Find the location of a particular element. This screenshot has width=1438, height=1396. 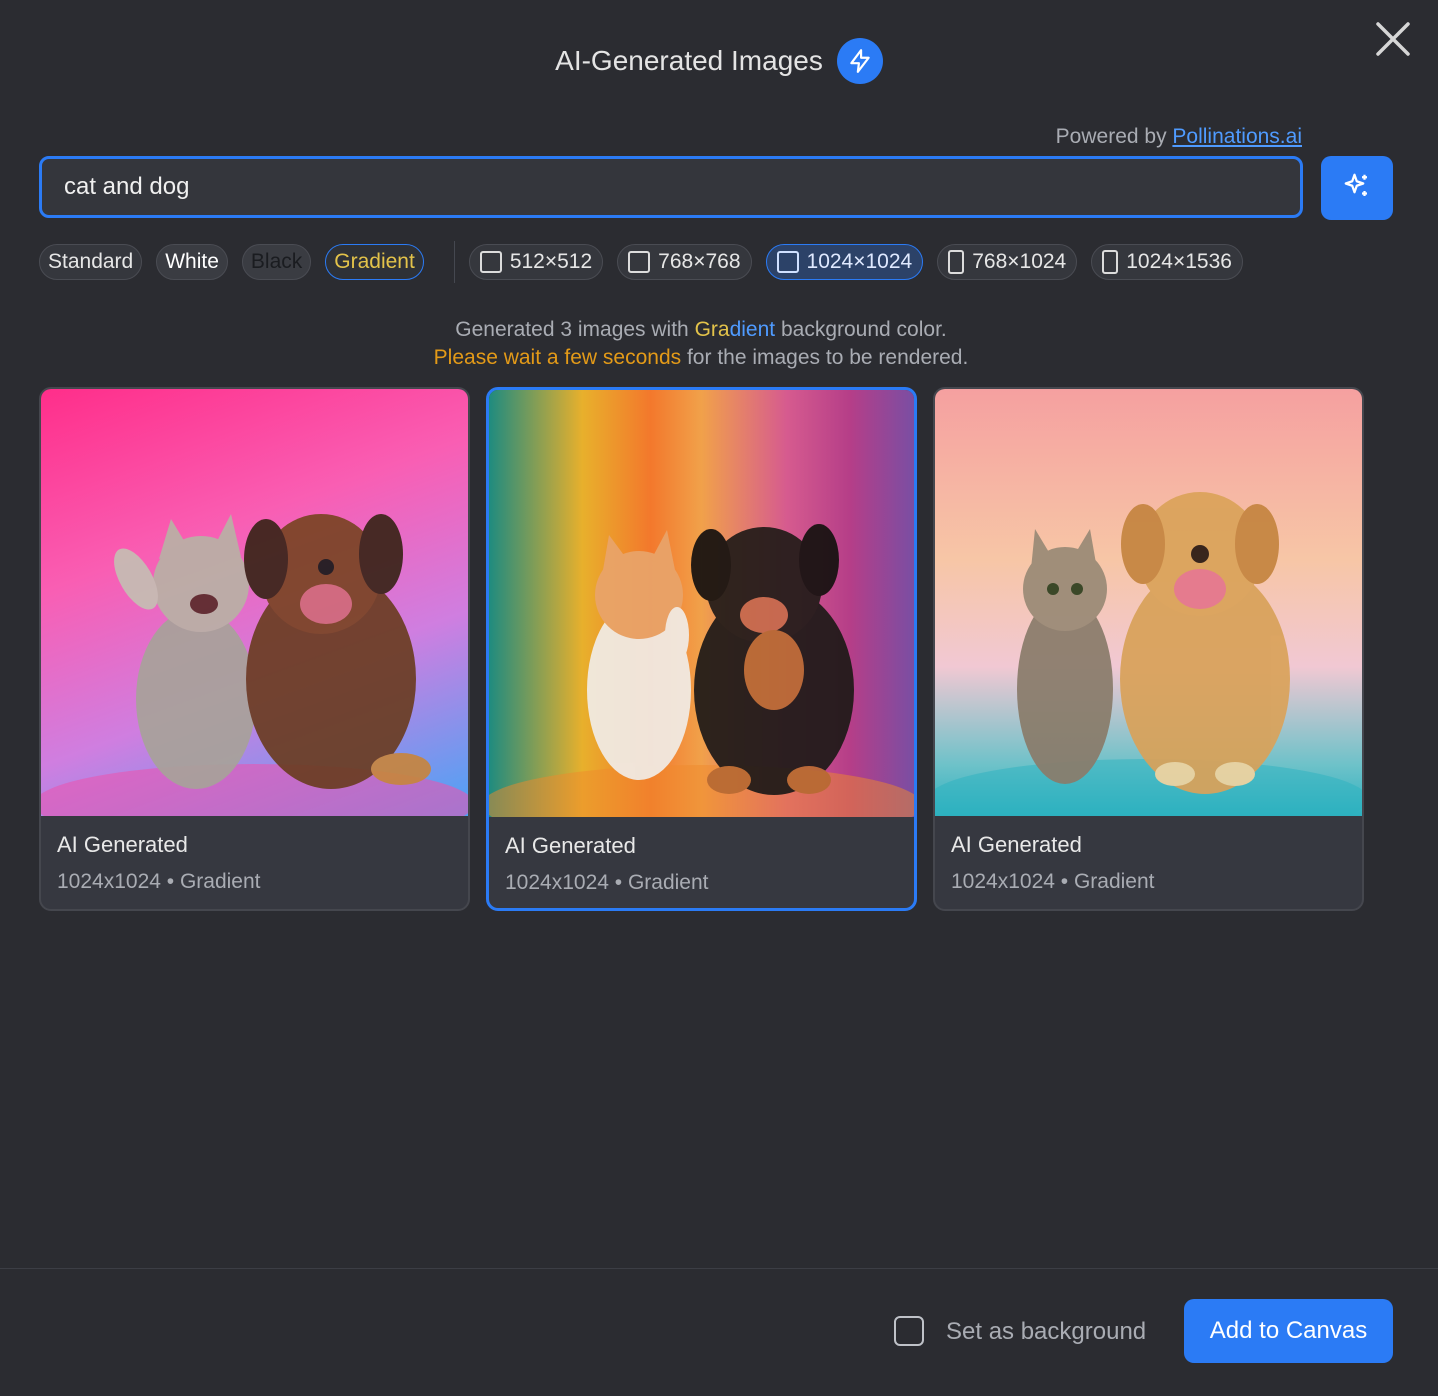

size-label: 1024×1536 is located at coordinates (1179, 261).